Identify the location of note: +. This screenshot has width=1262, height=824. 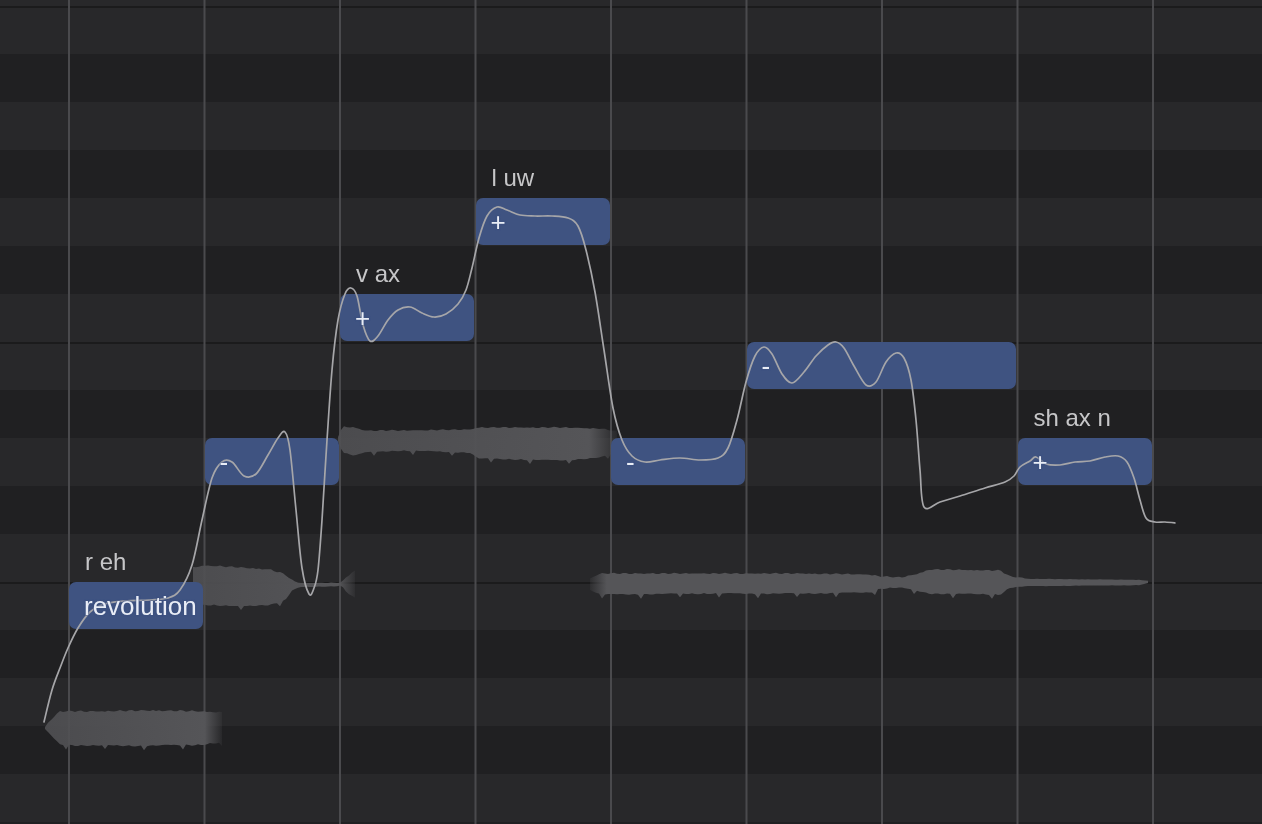
(542, 221).